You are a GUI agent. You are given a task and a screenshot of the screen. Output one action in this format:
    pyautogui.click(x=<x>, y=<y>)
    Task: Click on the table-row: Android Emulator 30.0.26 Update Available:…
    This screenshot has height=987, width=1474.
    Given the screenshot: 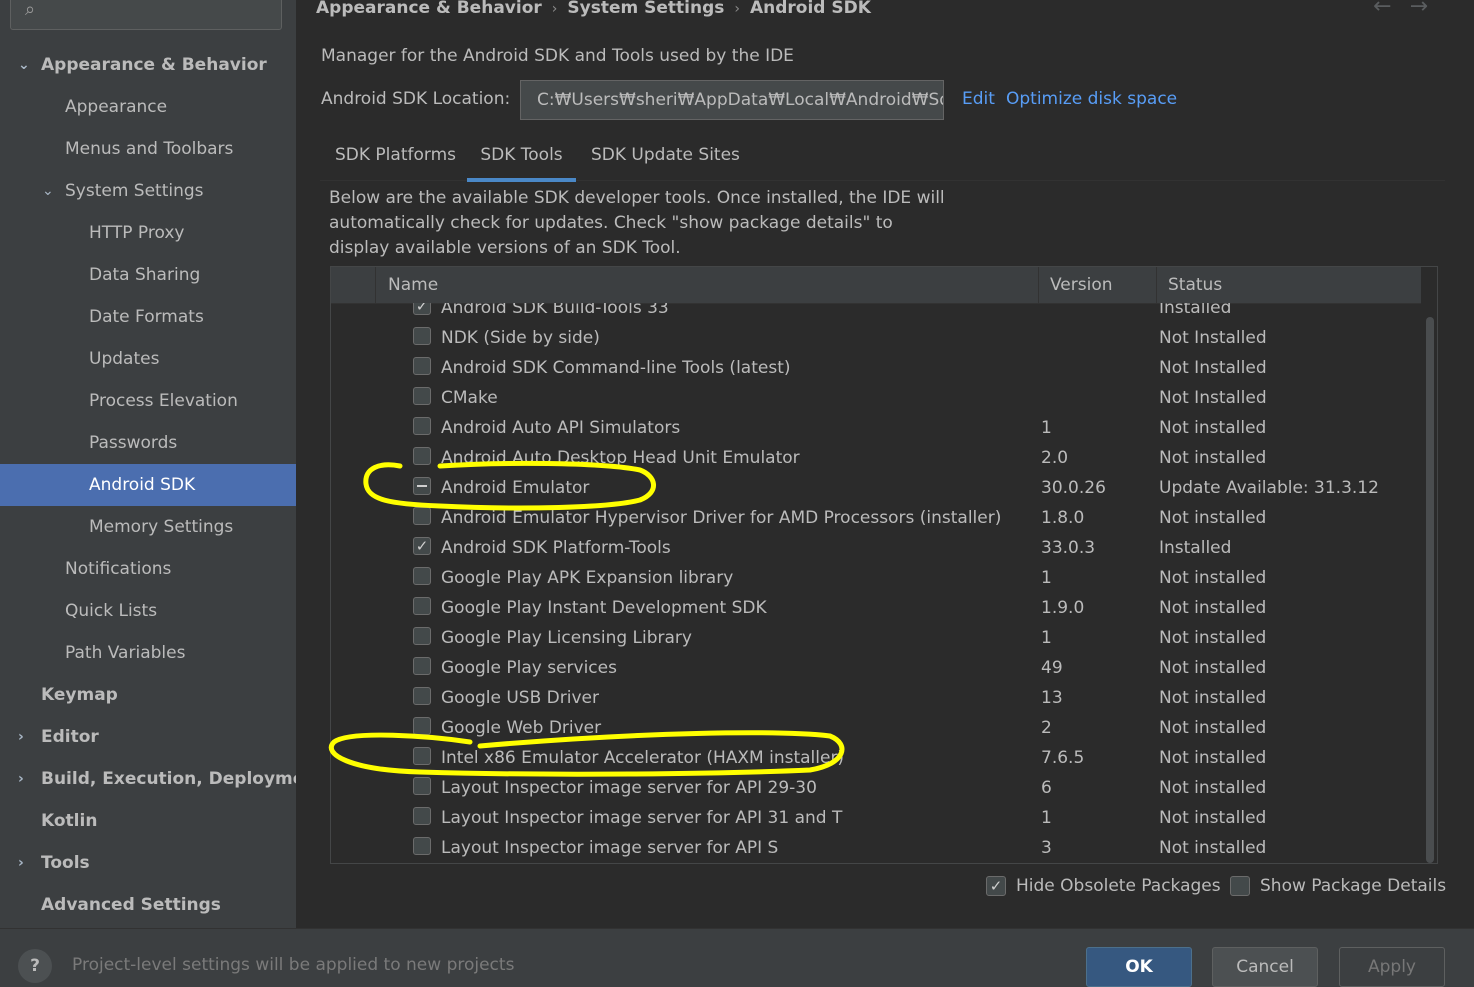 What is the action you would take?
    pyautogui.click(x=876, y=488)
    